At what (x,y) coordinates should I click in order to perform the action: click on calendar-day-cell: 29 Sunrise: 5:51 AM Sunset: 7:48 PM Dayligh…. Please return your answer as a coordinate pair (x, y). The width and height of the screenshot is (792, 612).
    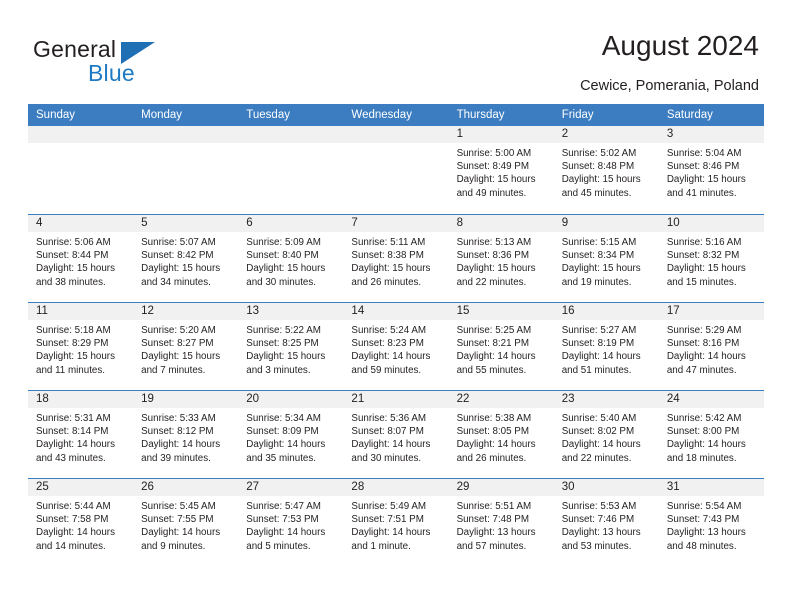
    Looking at the image, I should click on (501, 522).